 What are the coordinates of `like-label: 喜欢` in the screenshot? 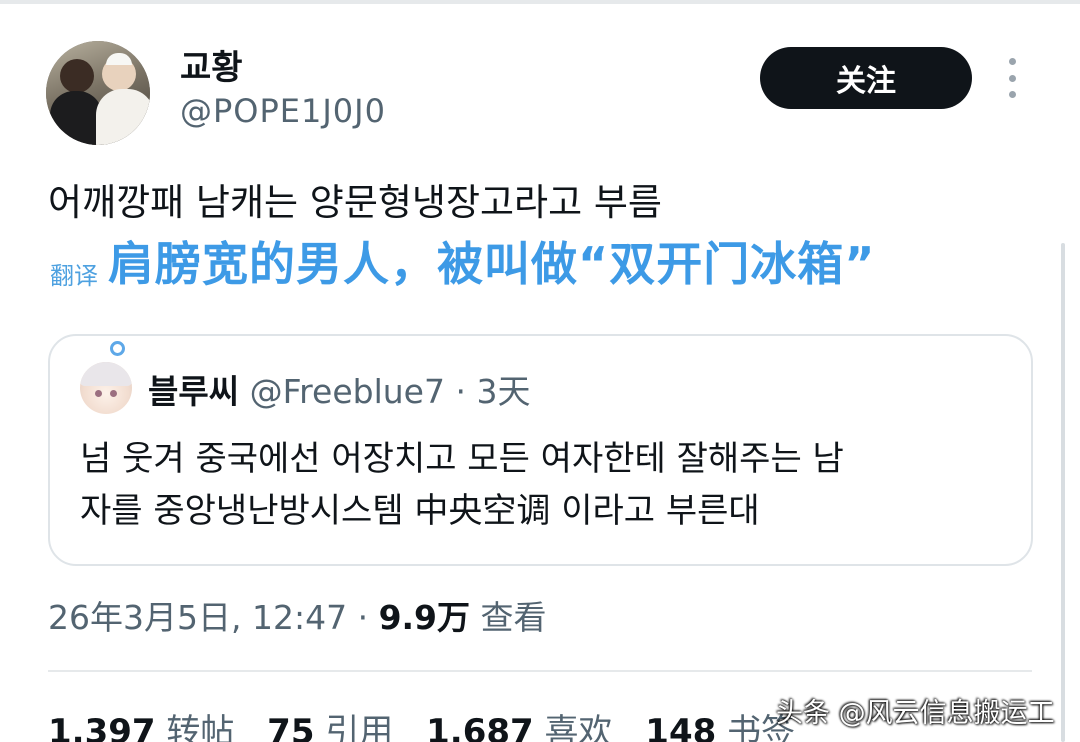 It's located at (578, 727).